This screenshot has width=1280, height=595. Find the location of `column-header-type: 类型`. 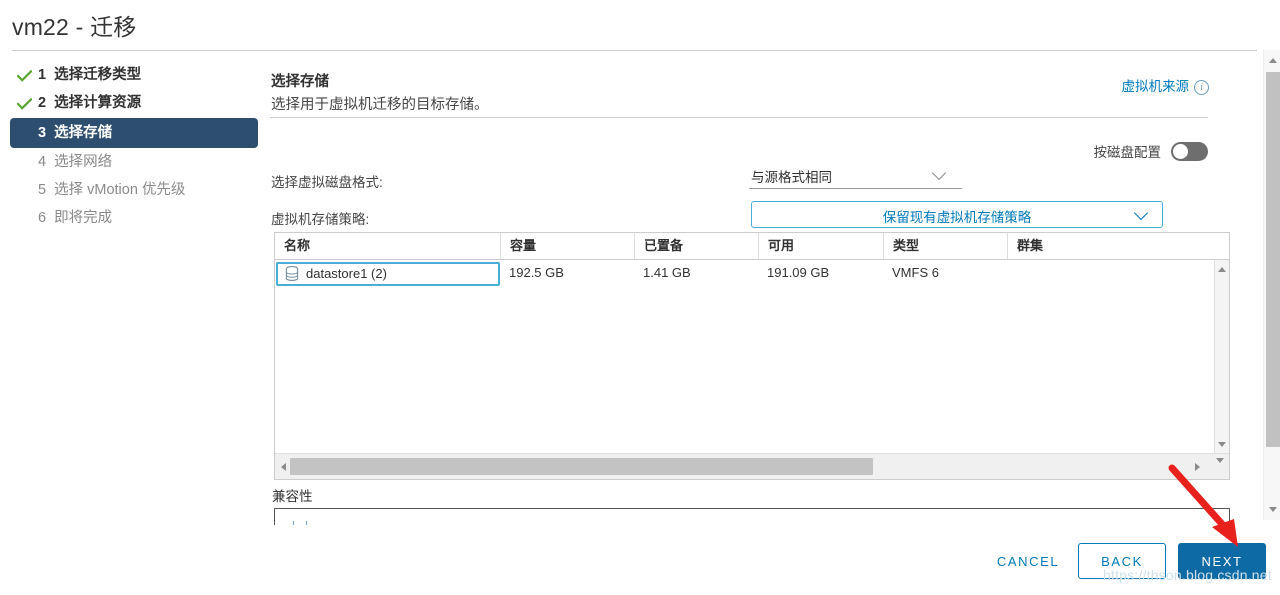

column-header-type: 类型 is located at coordinates (946, 246).